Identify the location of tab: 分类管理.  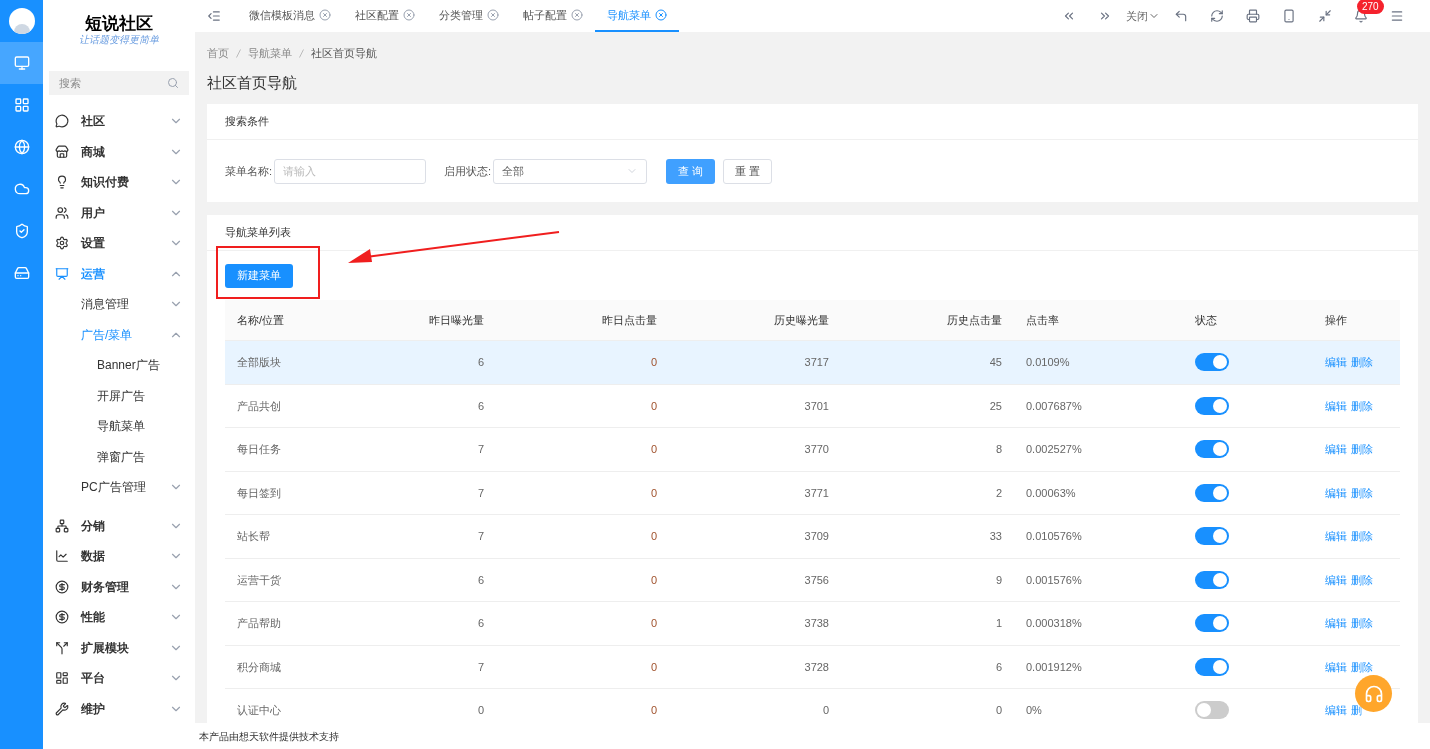
(469, 16).